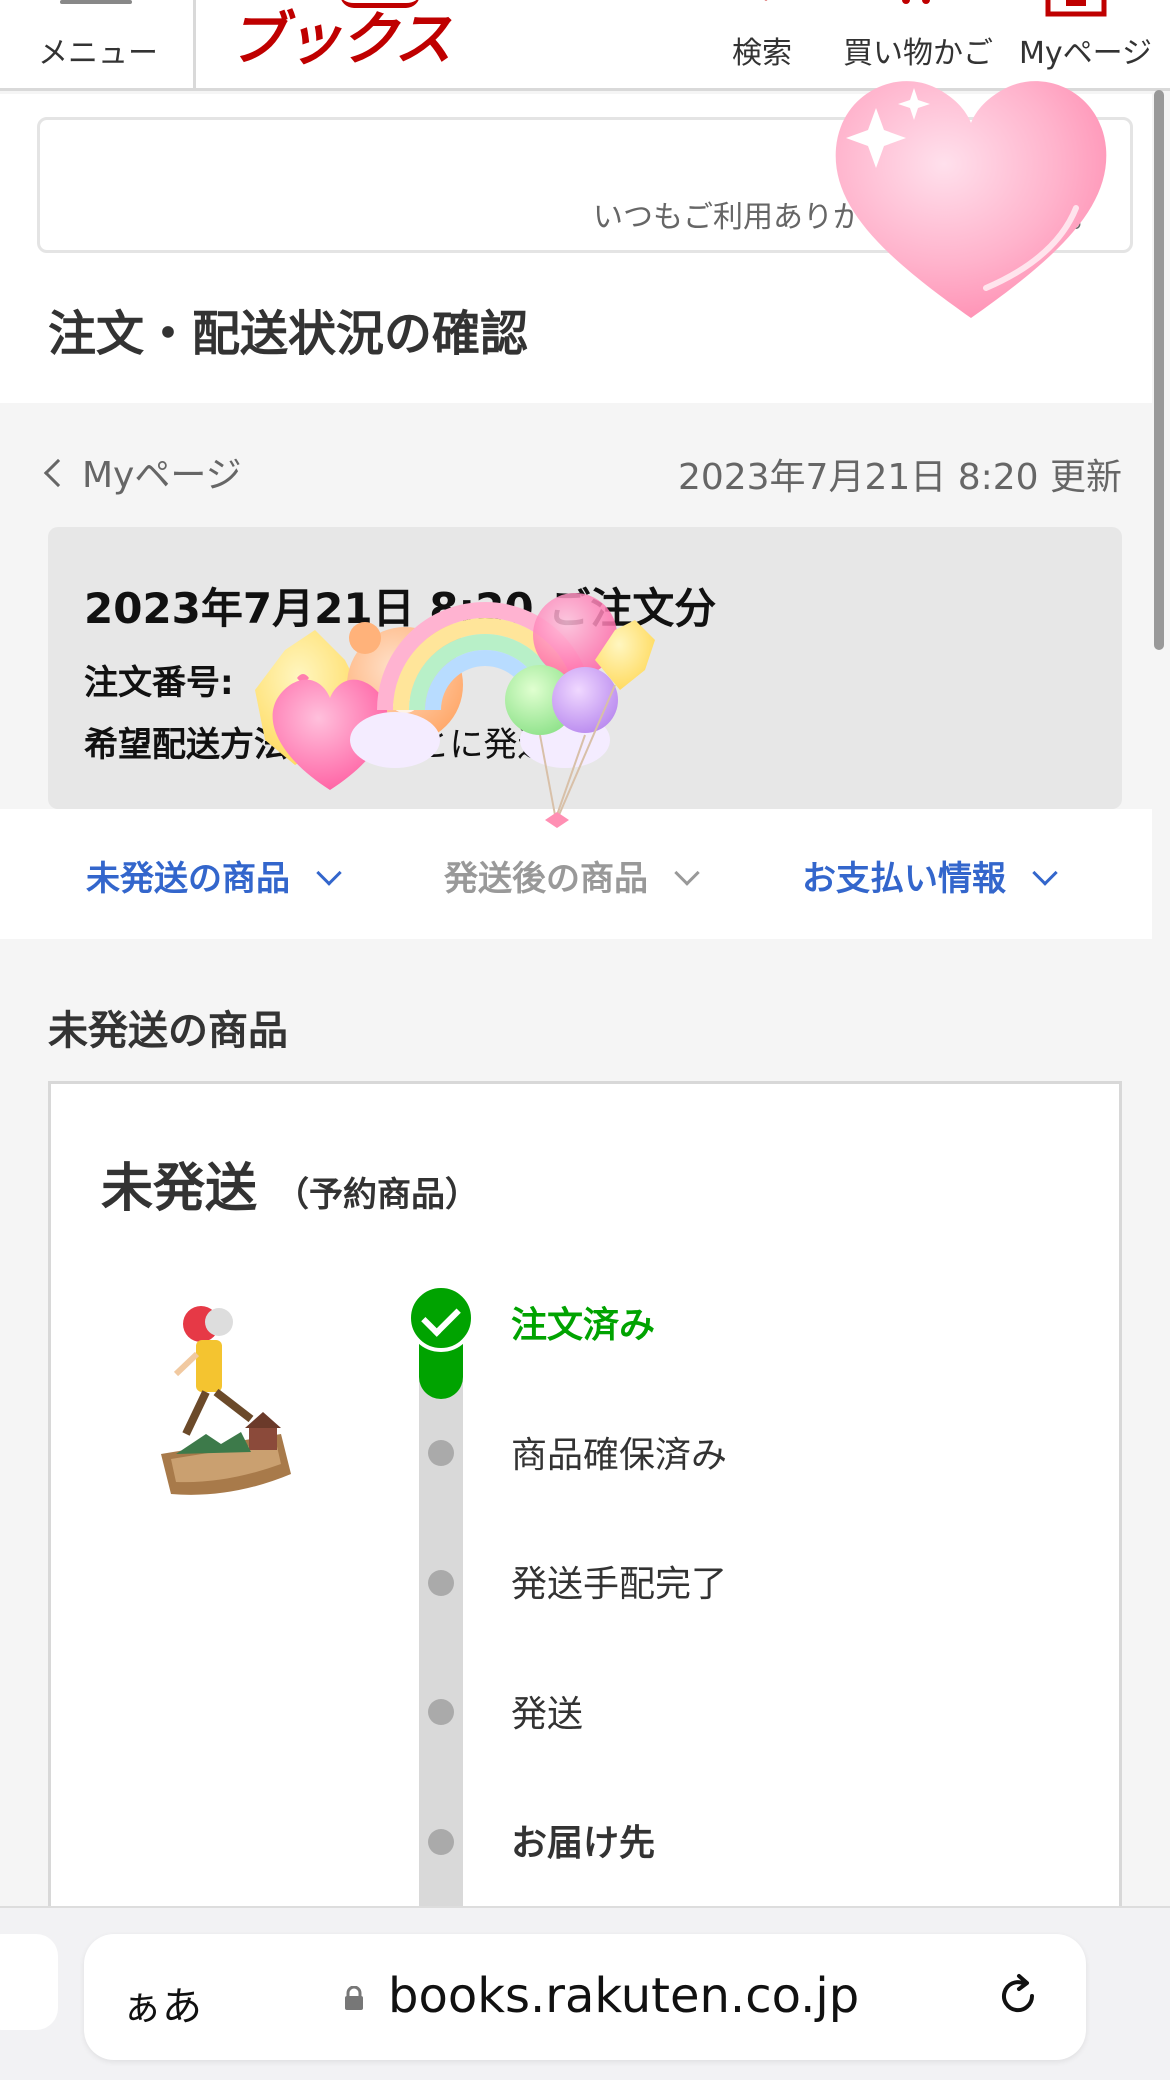 The image size is (1170, 2080). What do you see at coordinates (340, 38) in the screenshot?
I see `rakuten-books-logo: ブックス` at bounding box center [340, 38].